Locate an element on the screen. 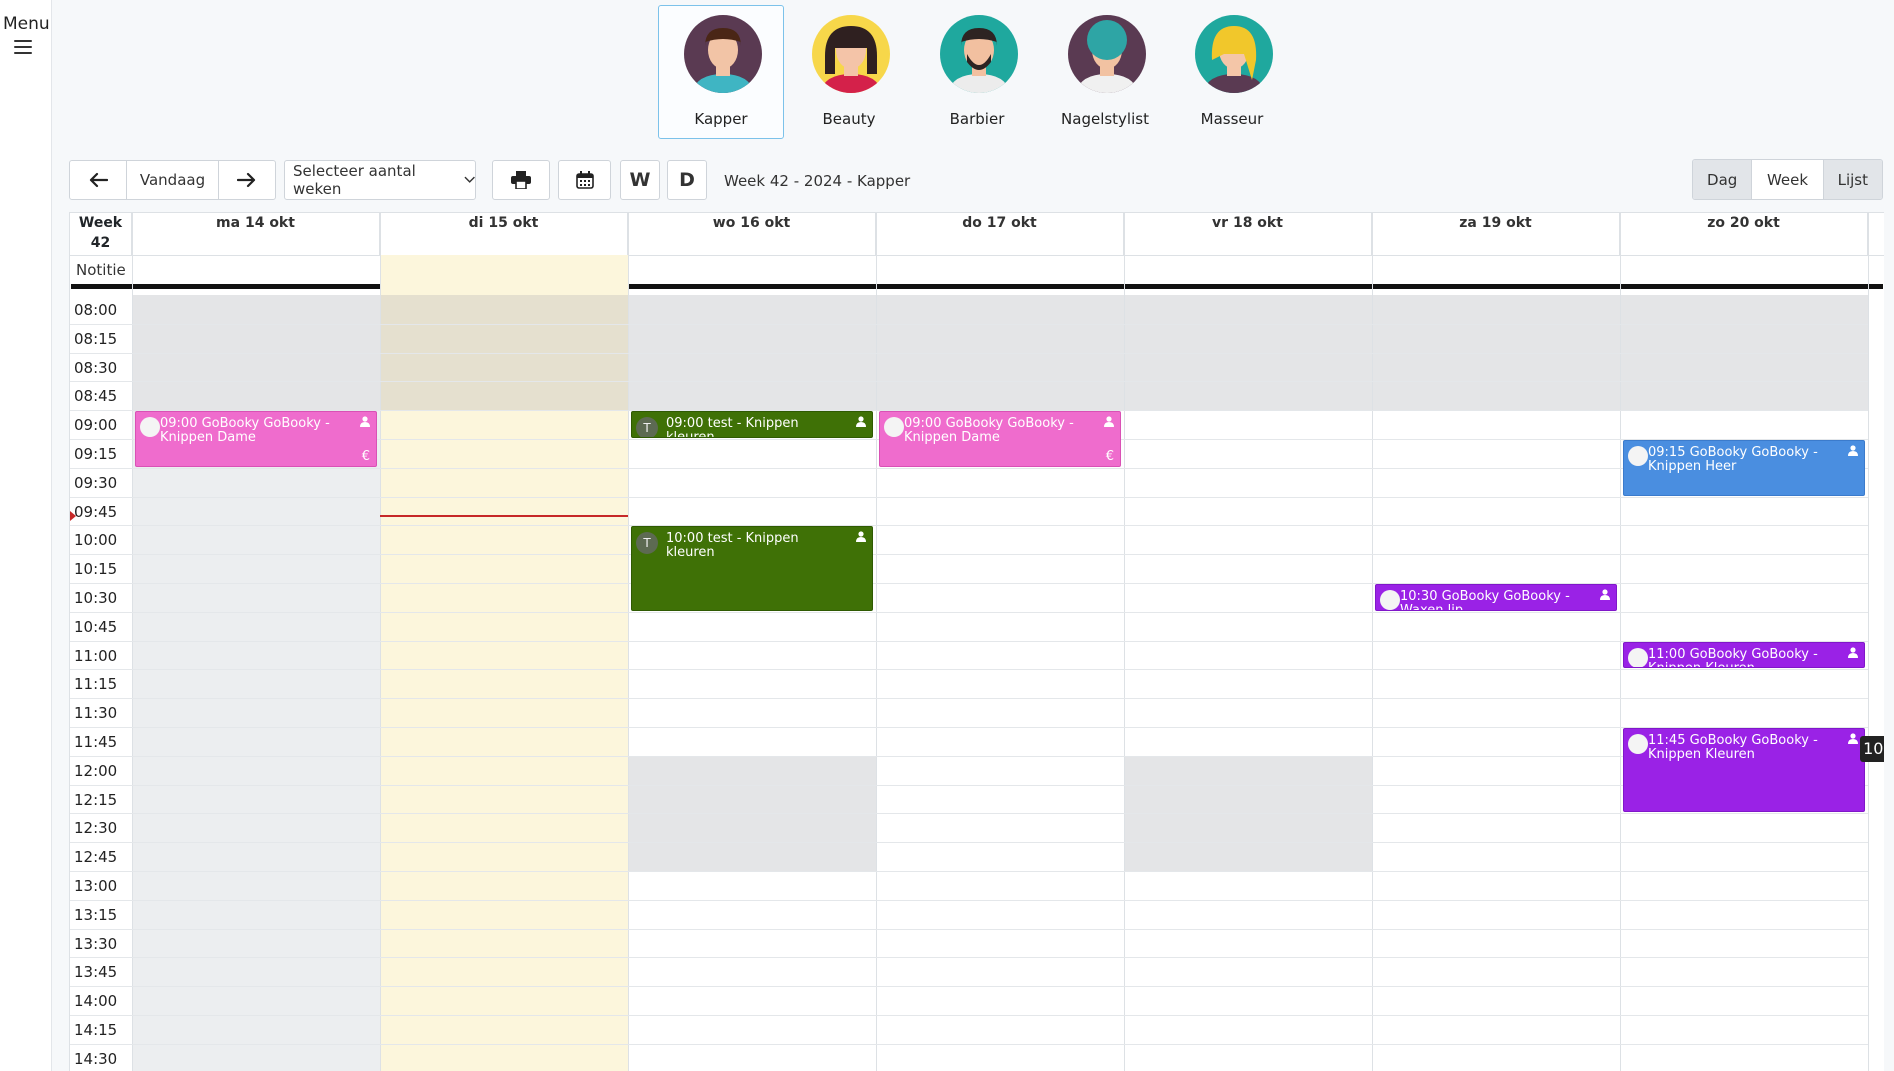  note-label: Notitie is located at coordinates (101, 270).